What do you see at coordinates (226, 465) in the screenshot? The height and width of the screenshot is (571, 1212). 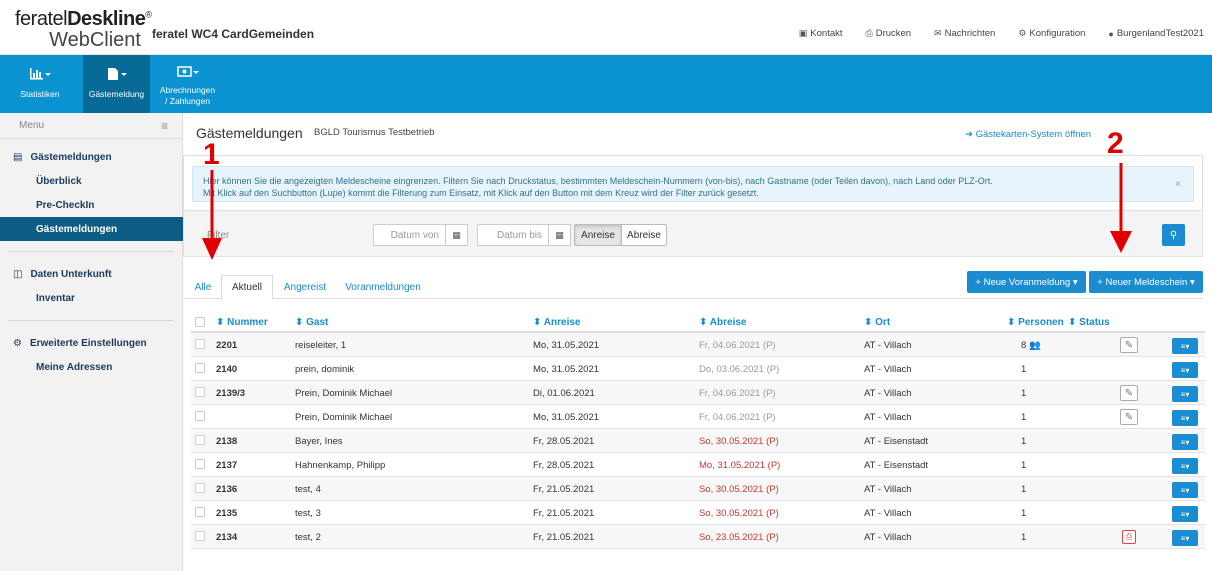 I see `cell-nummer: 2137` at bounding box center [226, 465].